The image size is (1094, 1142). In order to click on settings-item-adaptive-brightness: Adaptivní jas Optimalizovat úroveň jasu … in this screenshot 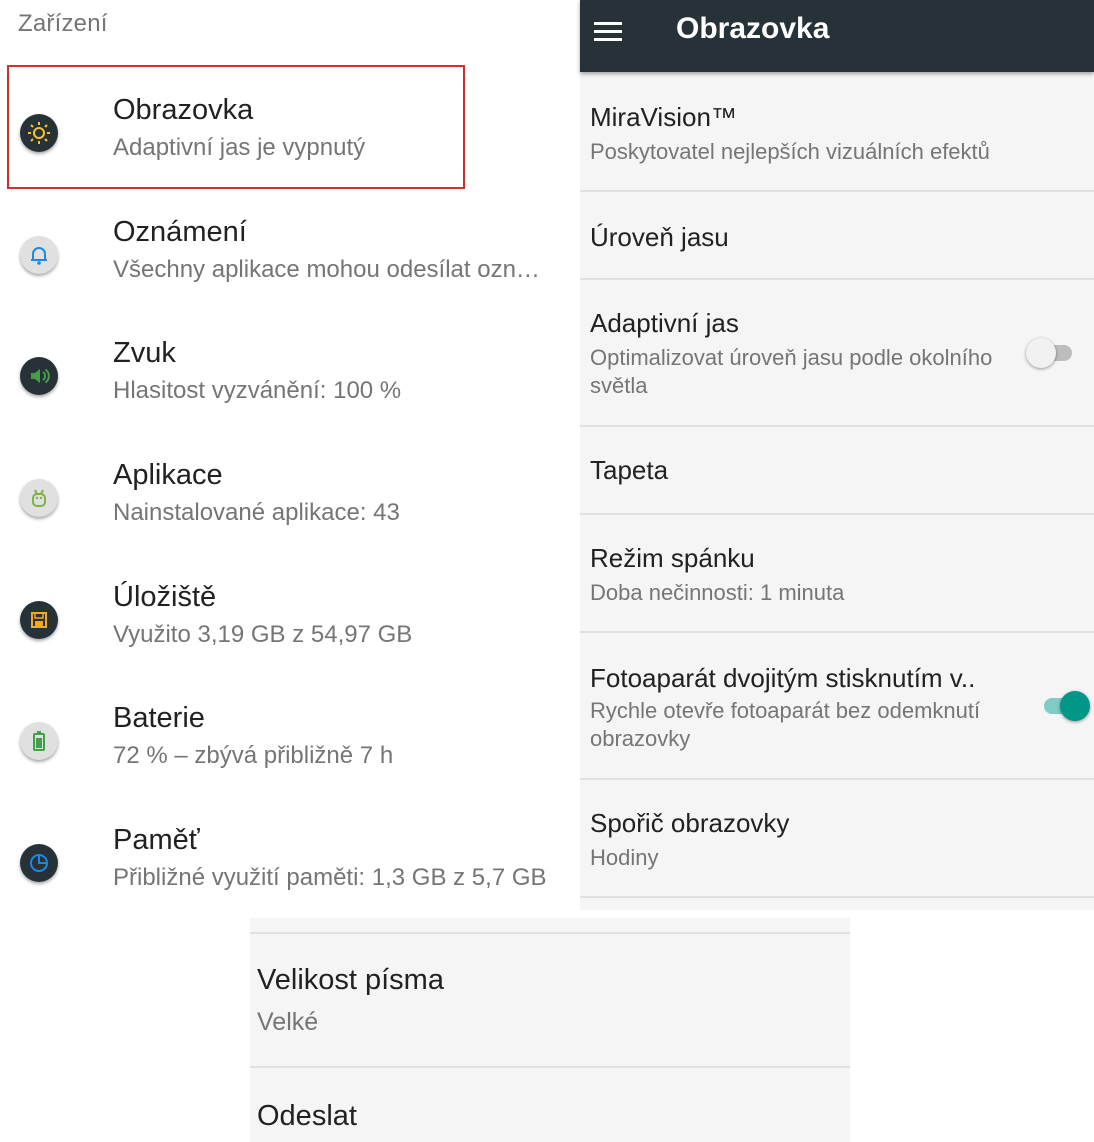, I will do `click(837, 353)`.